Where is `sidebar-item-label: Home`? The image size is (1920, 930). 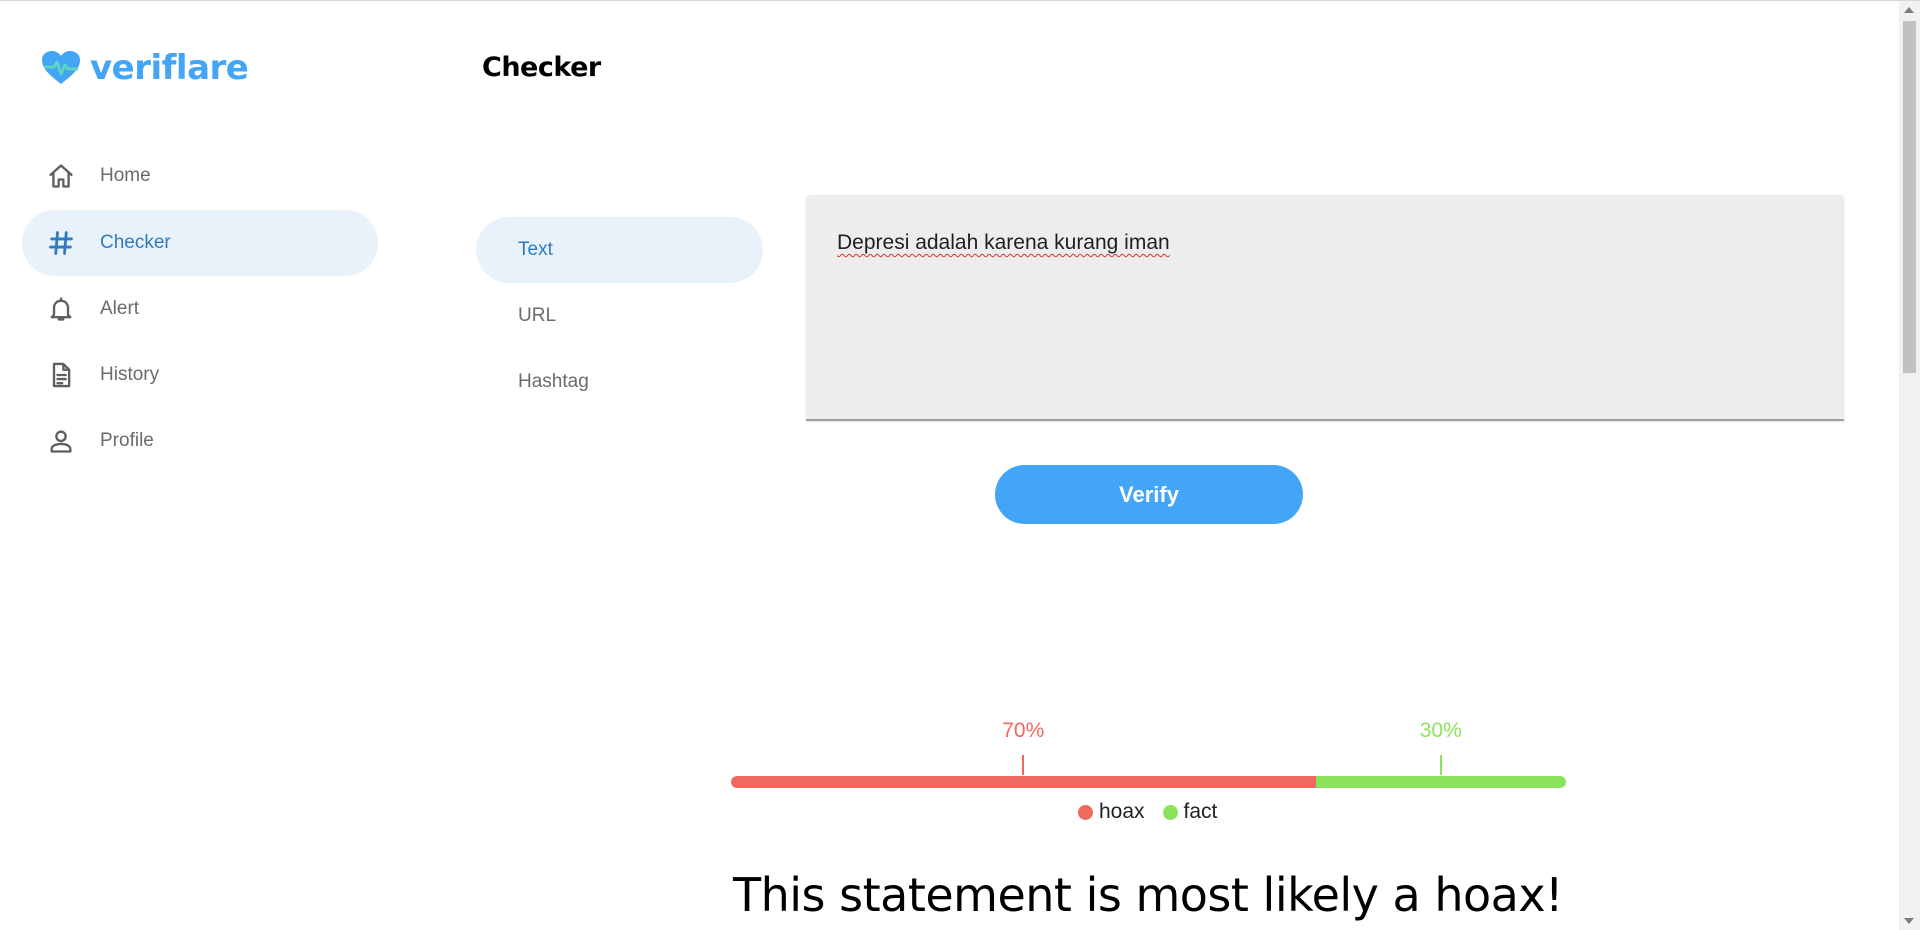
sidebar-item-label: Home is located at coordinates (125, 175).